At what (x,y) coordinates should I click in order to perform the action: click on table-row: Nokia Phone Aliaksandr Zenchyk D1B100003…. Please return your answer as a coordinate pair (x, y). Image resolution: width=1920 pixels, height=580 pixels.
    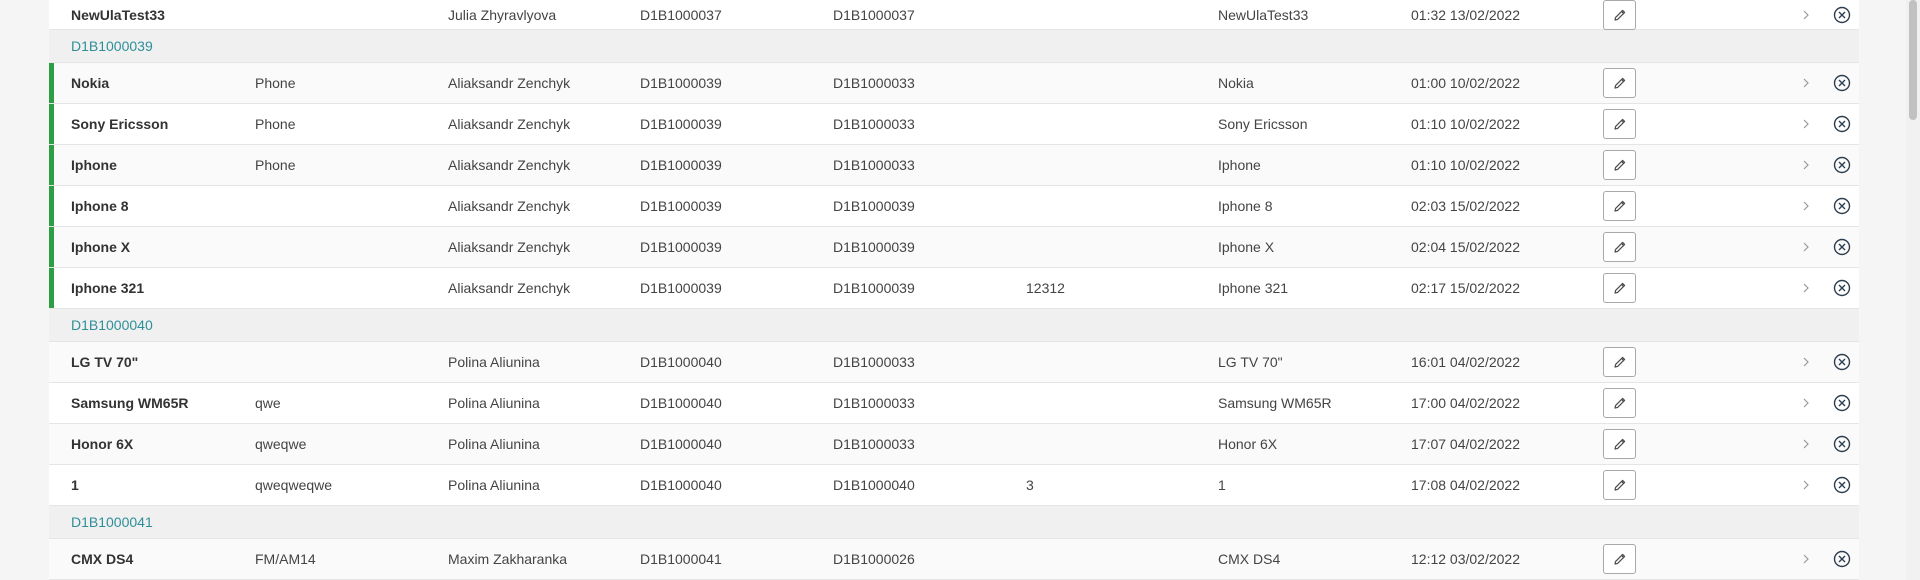
    Looking at the image, I should click on (954, 83).